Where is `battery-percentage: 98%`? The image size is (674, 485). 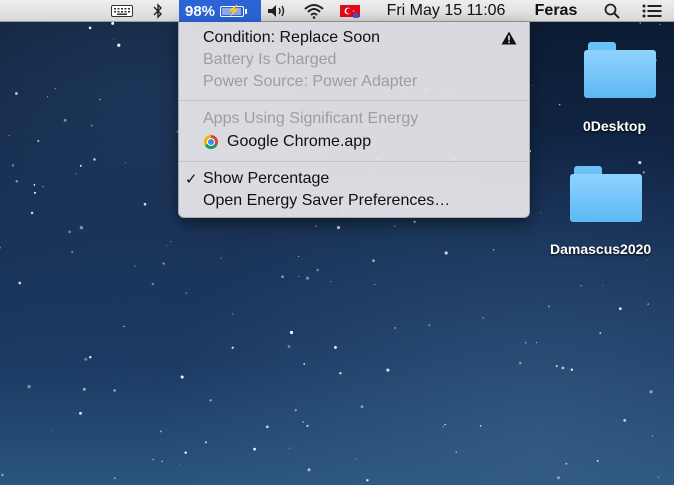
battery-percentage: 98% is located at coordinates (200, 11).